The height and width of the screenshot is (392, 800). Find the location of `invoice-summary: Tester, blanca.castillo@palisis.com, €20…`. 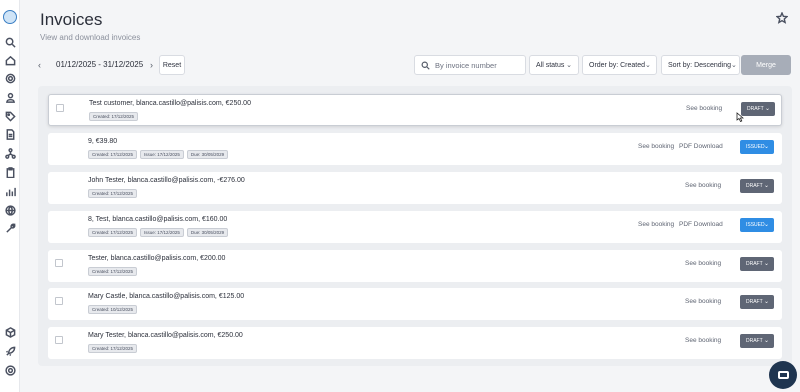

invoice-summary: Tester, blanca.castillo@palisis.com, €20… is located at coordinates (157, 258).